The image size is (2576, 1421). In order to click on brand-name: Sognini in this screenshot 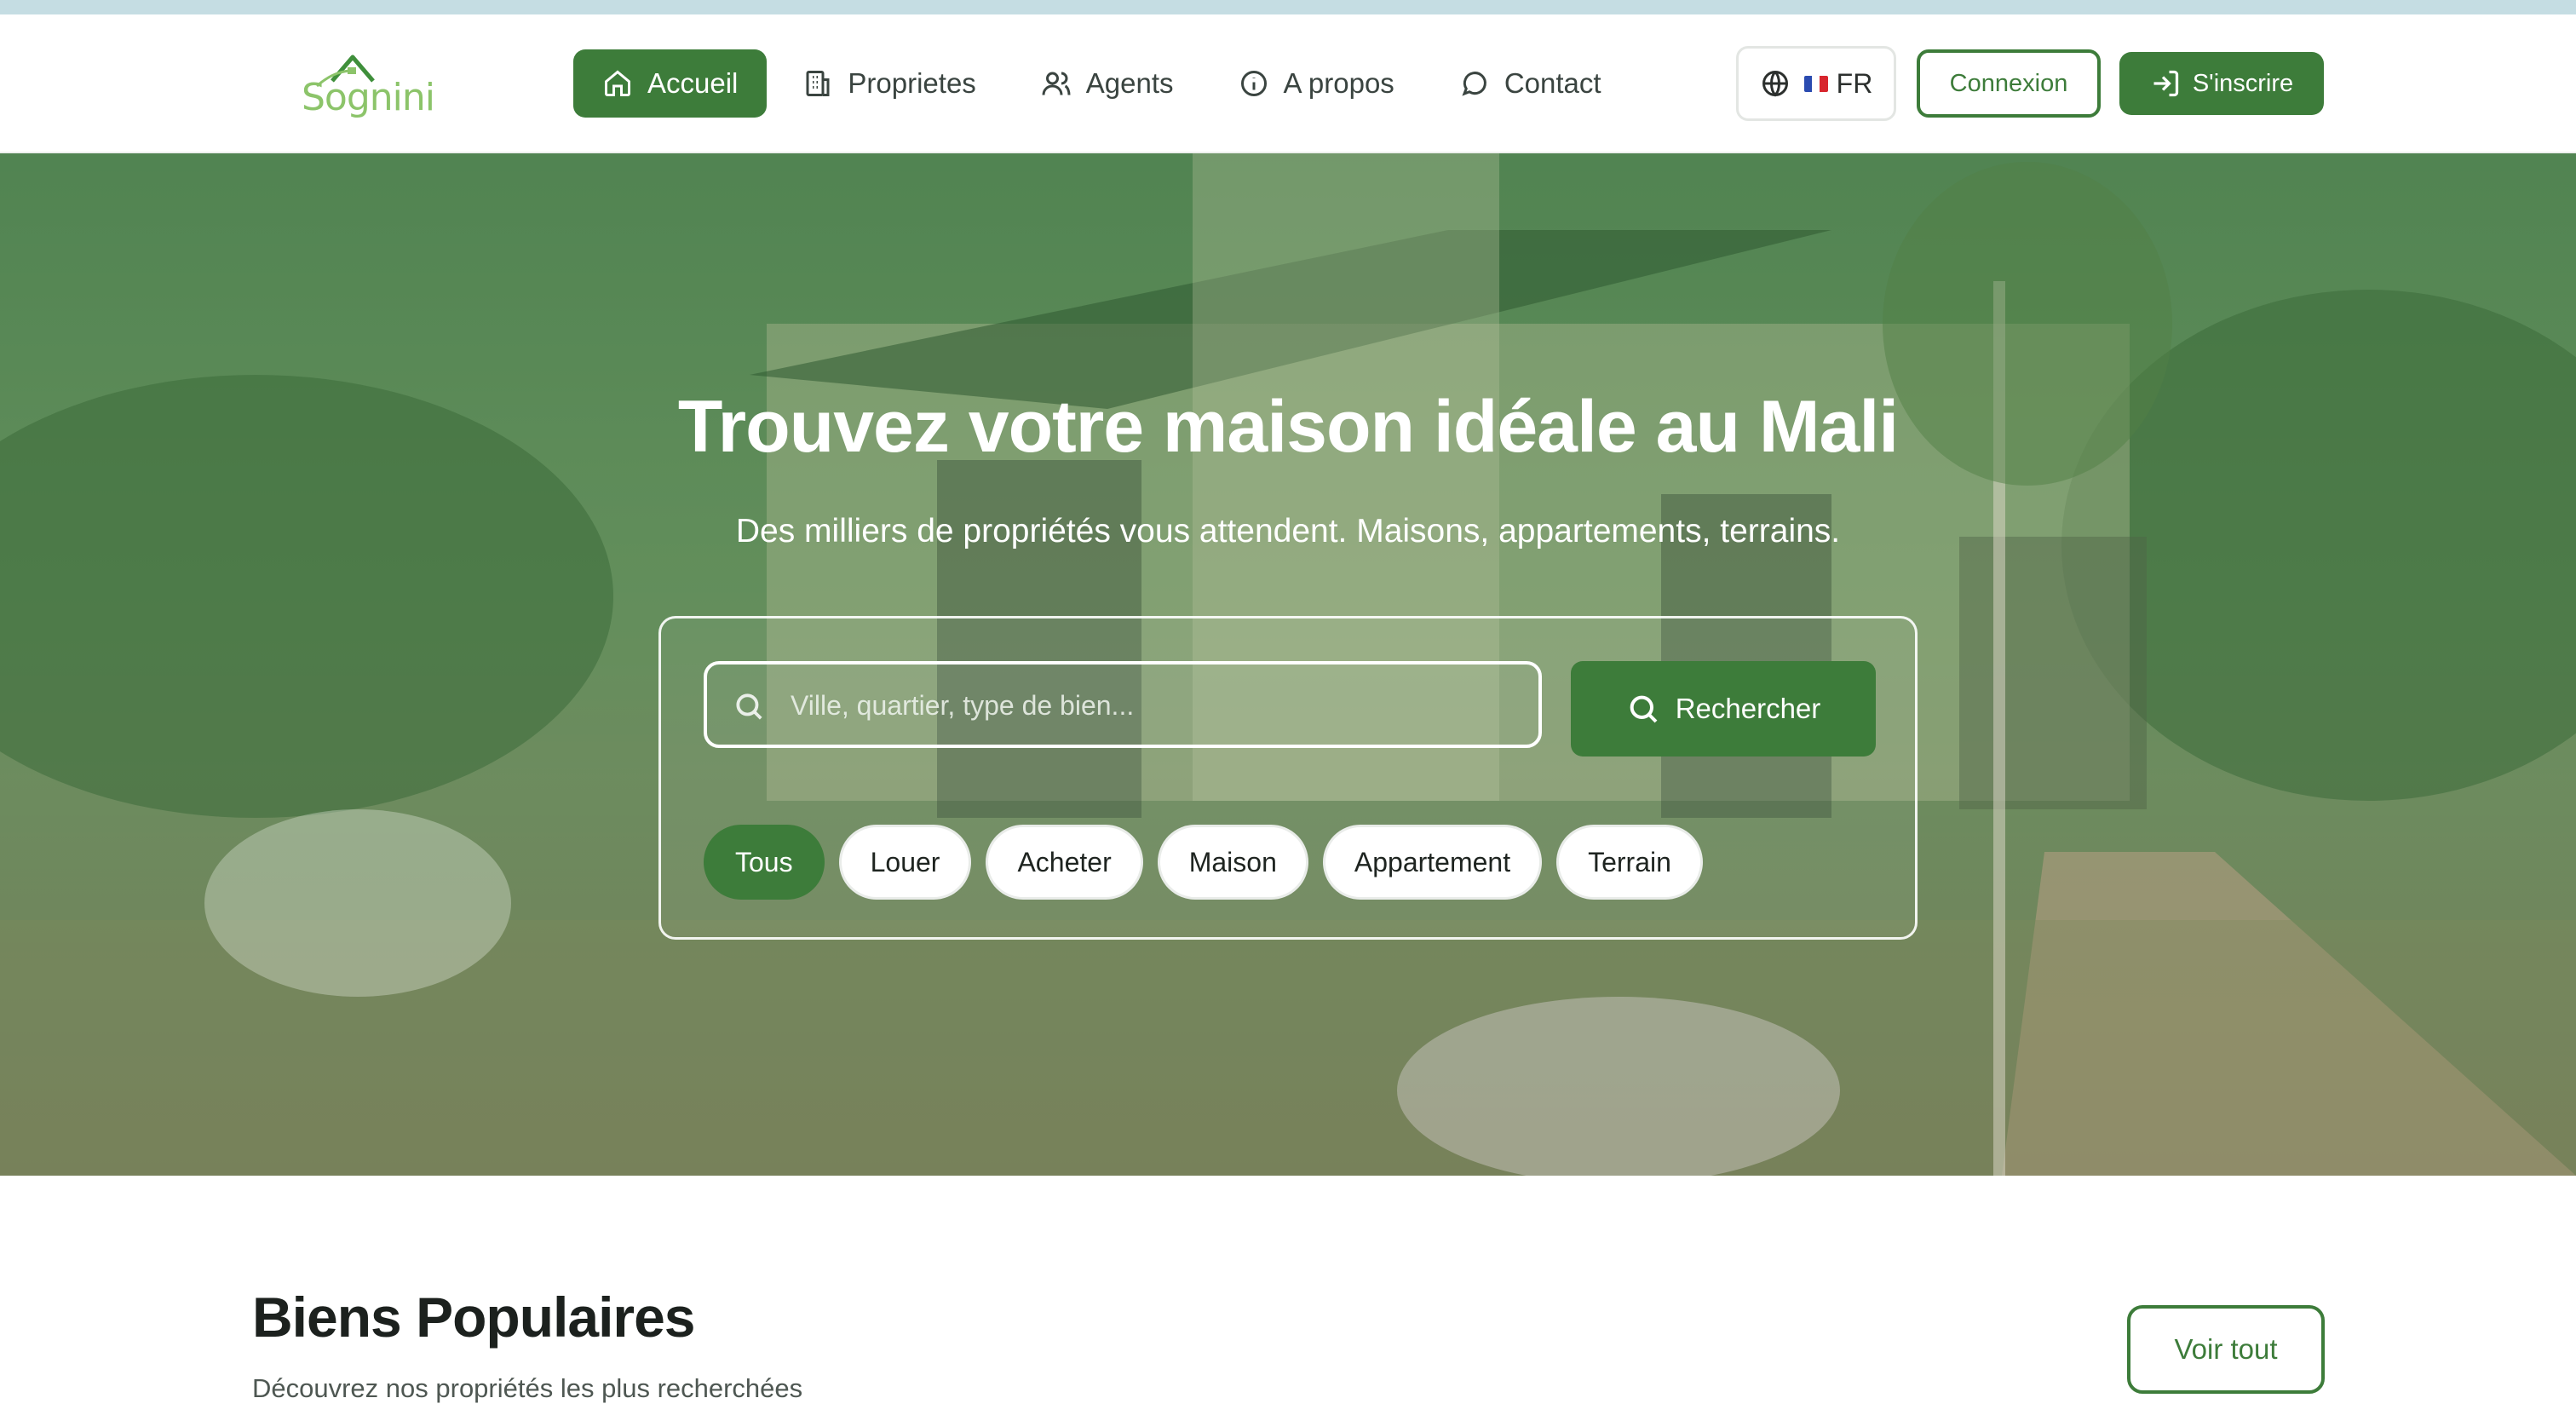, I will do `click(369, 97)`.